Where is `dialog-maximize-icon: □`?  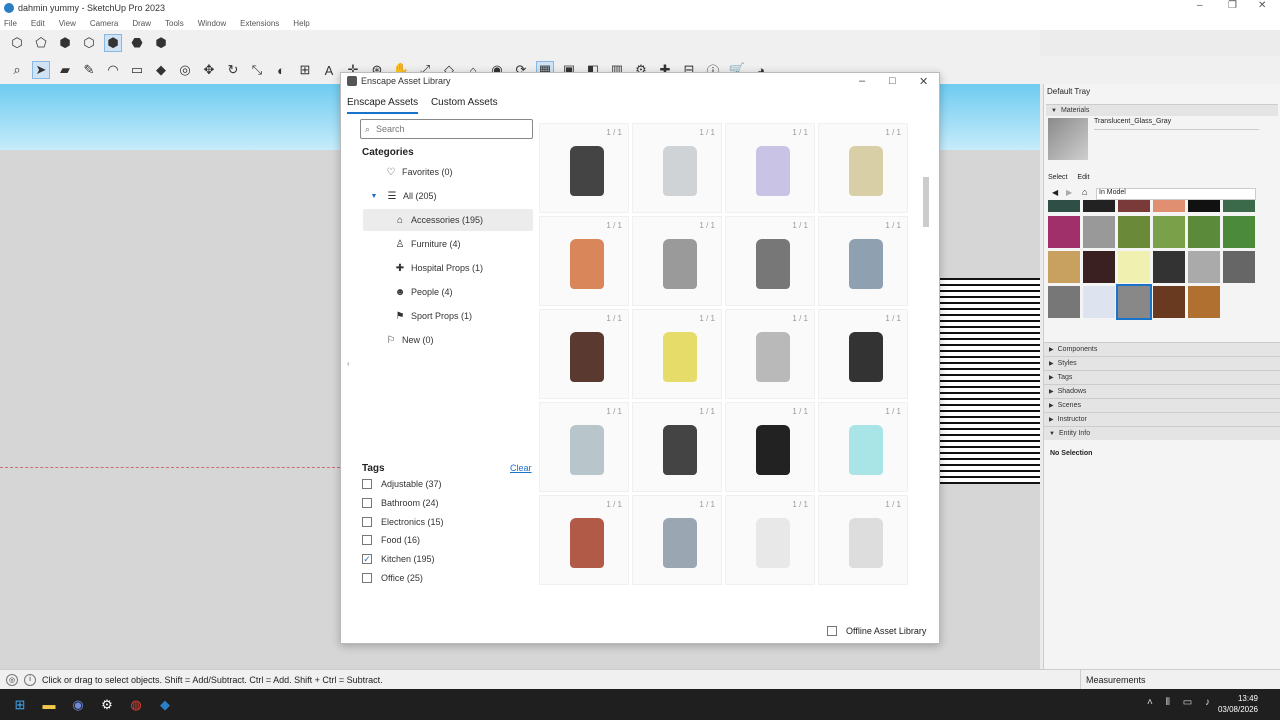 dialog-maximize-icon: □ is located at coordinates (892, 81).